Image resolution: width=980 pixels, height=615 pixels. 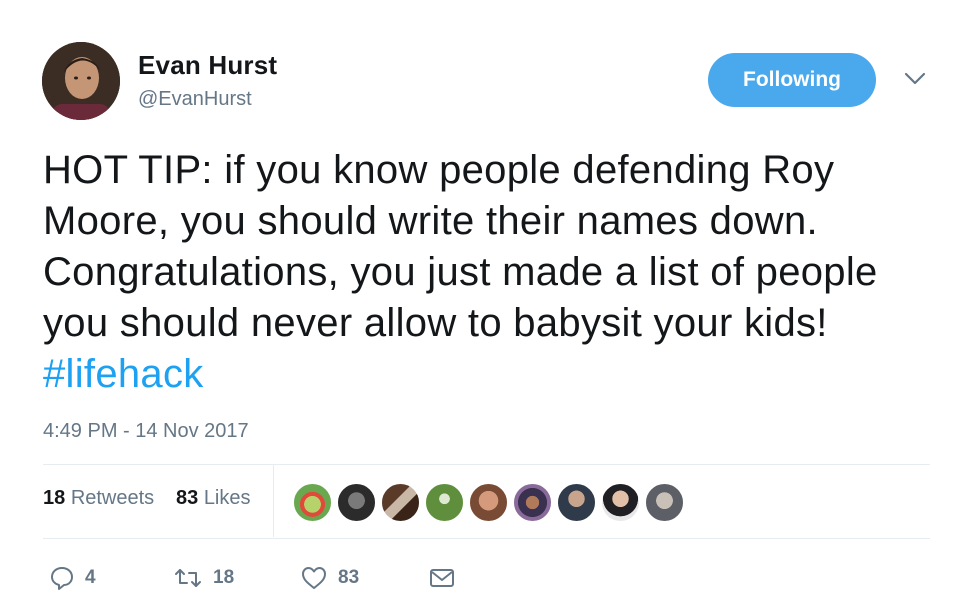 What do you see at coordinates (207, 65) in the screenshot?
I see `author-display-name: Evan Hurst` at bounding box center [207, 65].